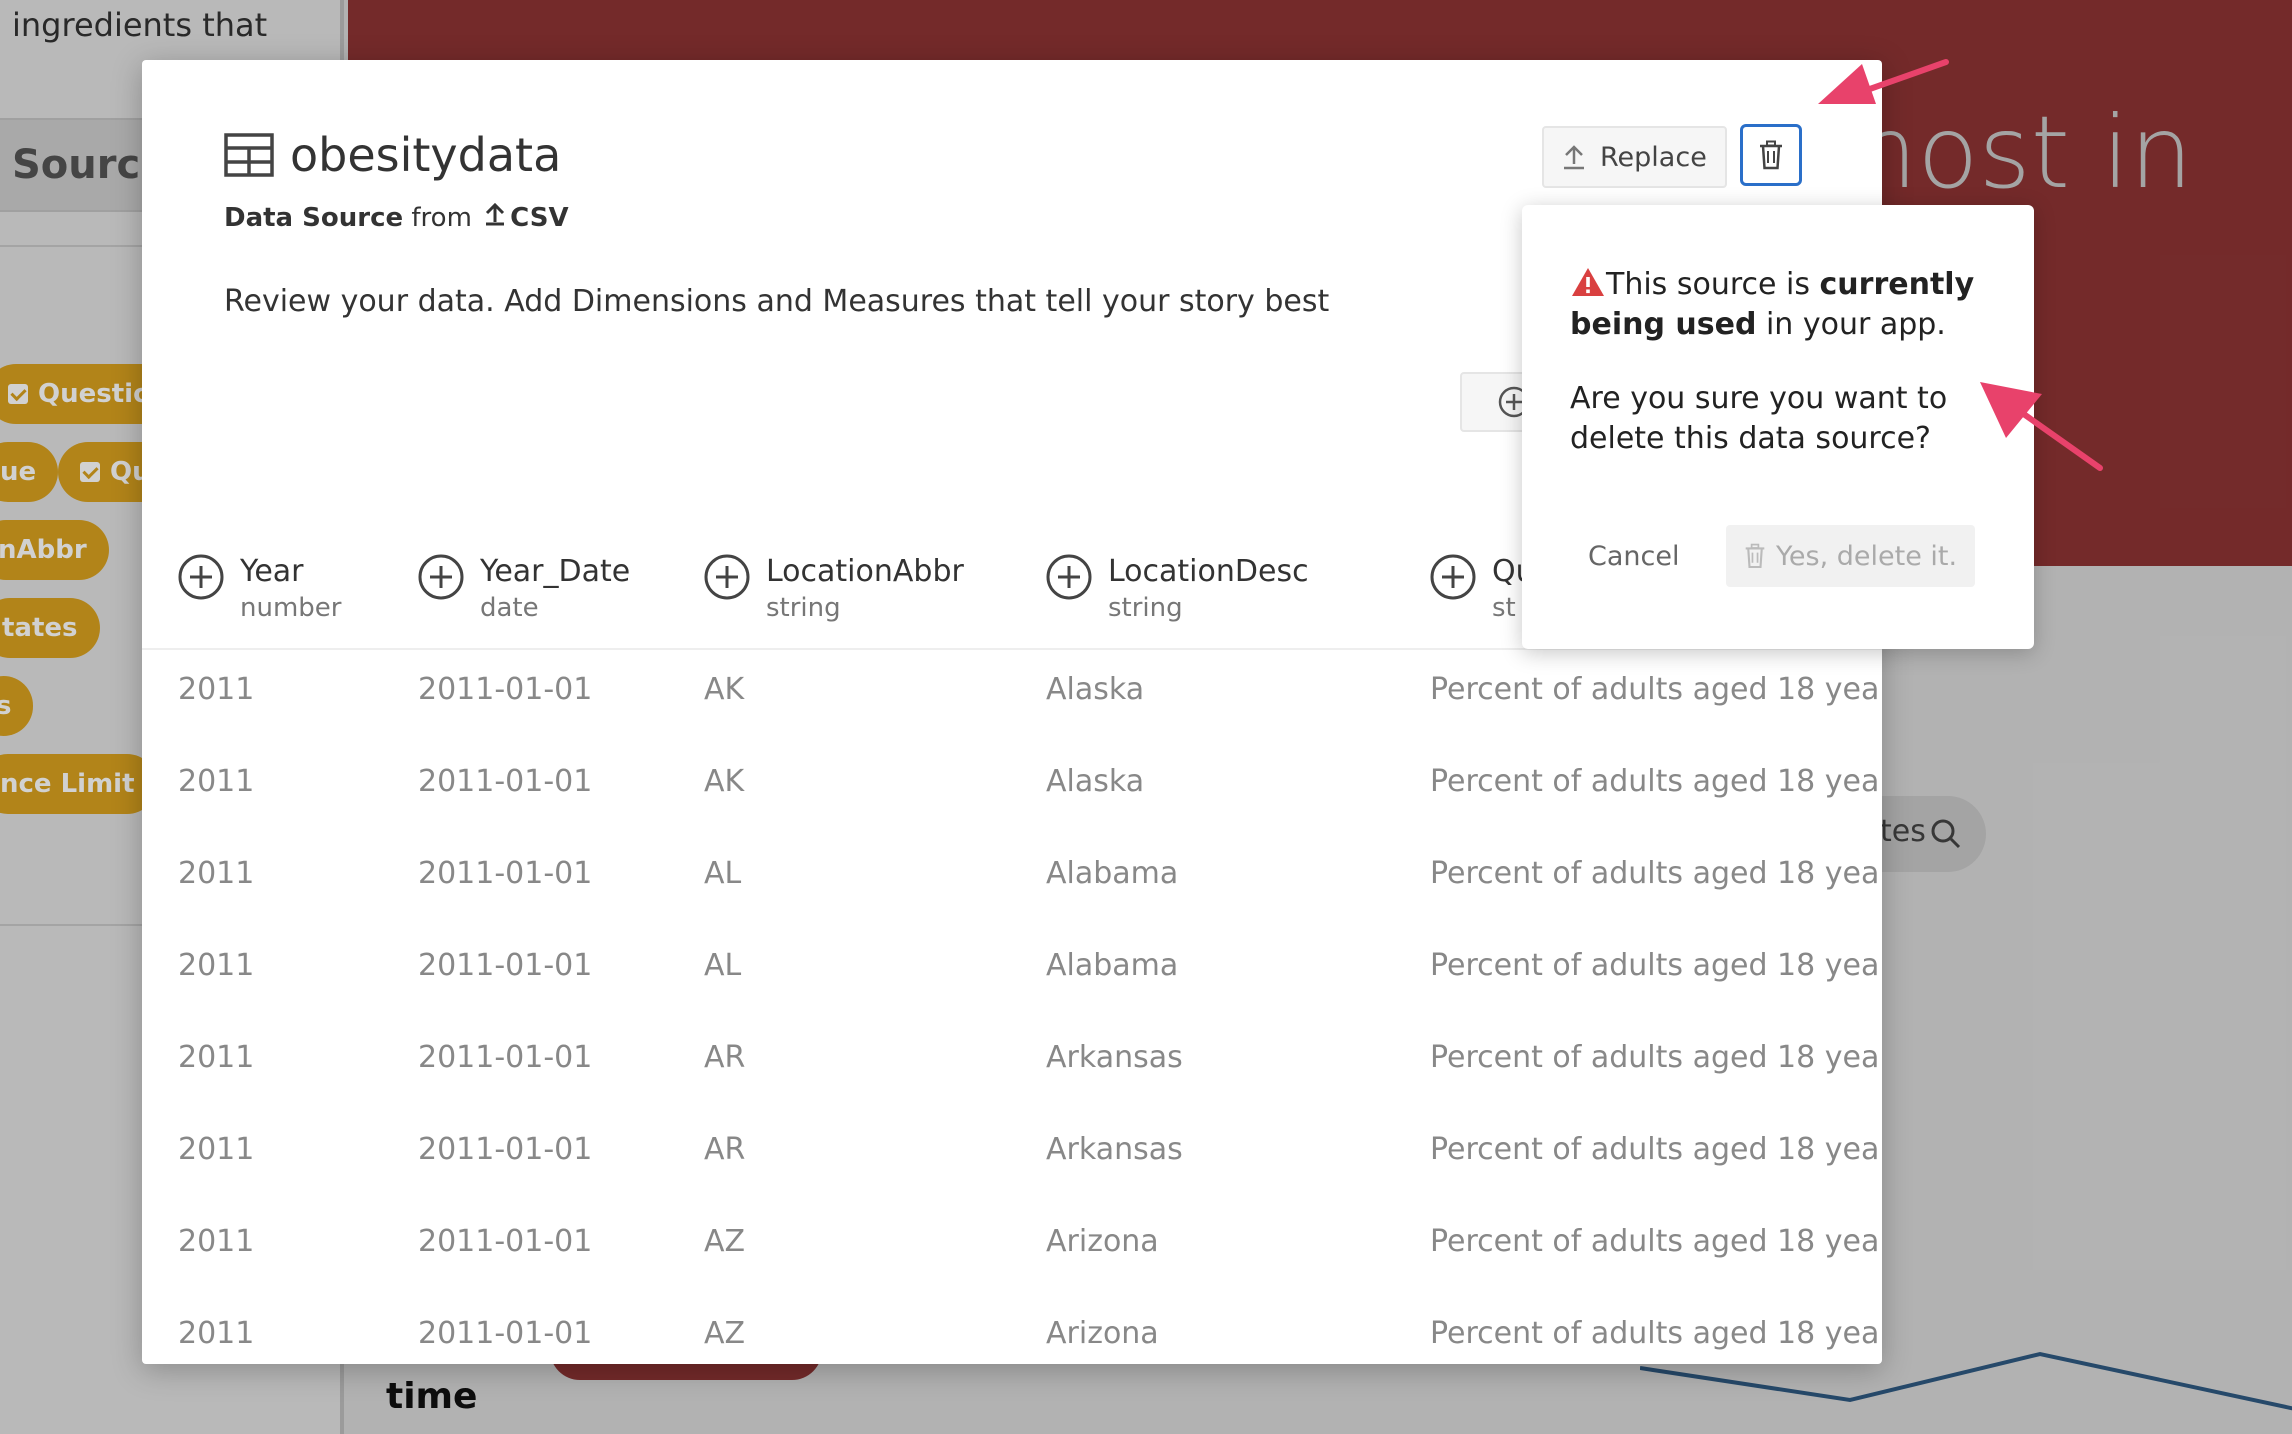  What do you see at coordinates (1634, 157) in the screenshot?
I see `replace-button: Replace` at bounding box center [1634, 157].